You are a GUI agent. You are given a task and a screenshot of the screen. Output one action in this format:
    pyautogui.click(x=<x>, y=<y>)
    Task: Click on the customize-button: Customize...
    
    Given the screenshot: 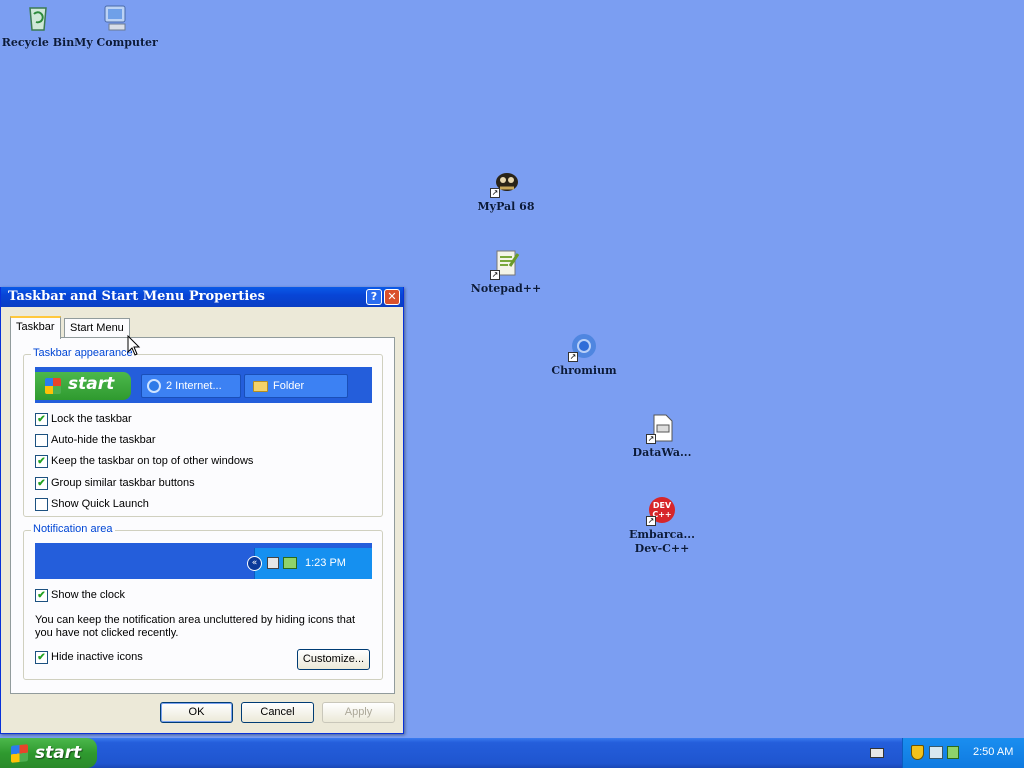 What is the action you would take?
    pyautogui.click(x=333, y=659)
    